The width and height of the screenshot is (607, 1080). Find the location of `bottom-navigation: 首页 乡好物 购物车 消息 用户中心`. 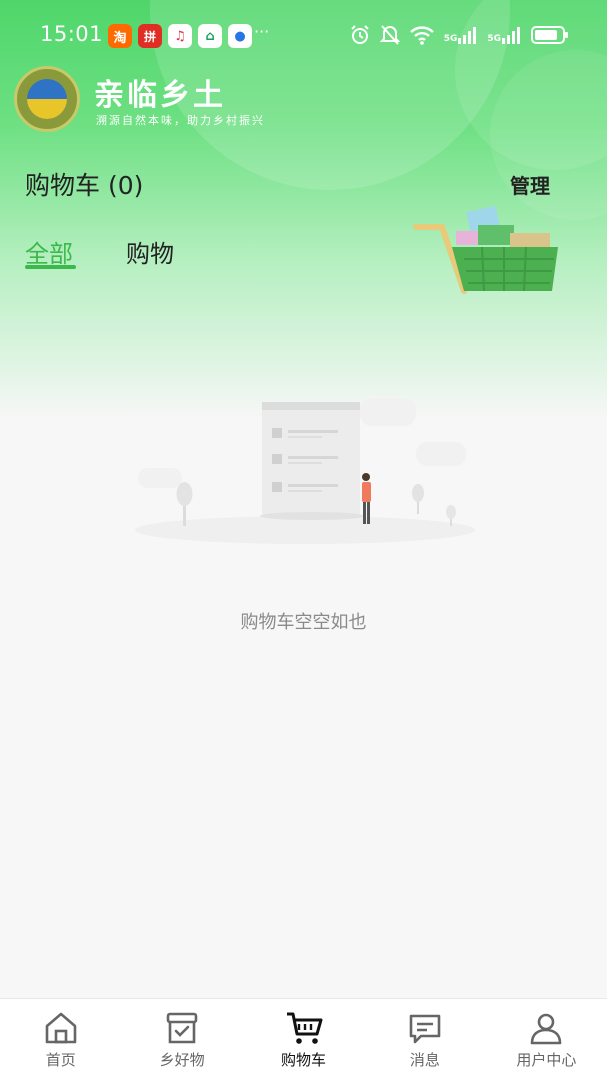

bottom-navigation: 首页 乡好物 购物车 消息 用户中心 is located at coordinates (303, 1039).